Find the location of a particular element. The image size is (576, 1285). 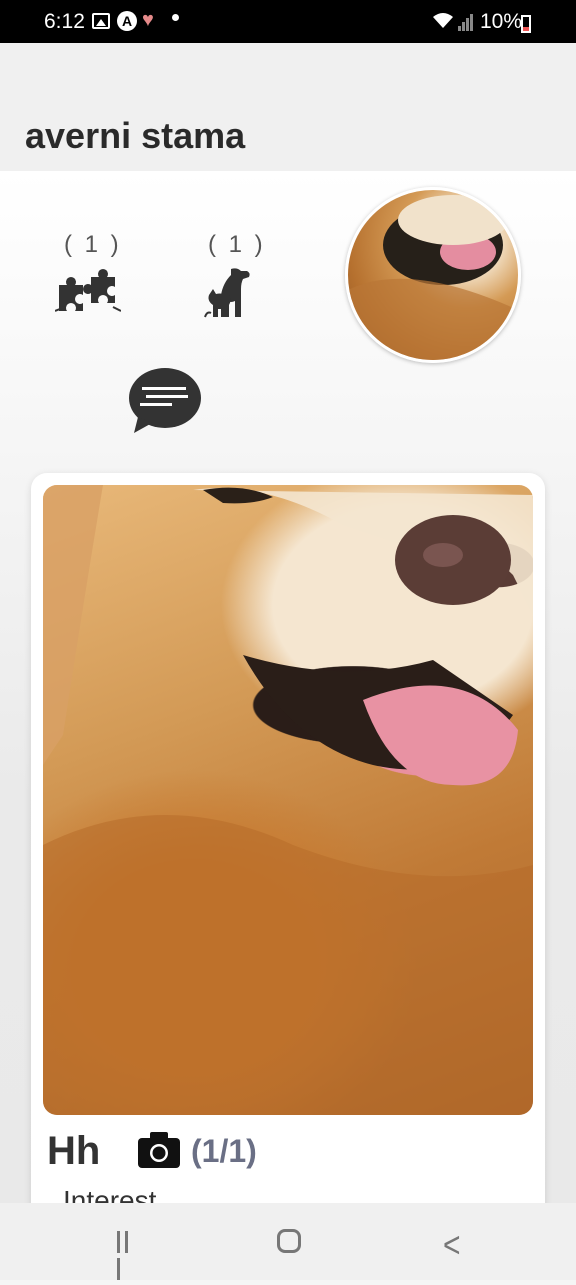

wifi-icon is located at coordinates (443, 23).